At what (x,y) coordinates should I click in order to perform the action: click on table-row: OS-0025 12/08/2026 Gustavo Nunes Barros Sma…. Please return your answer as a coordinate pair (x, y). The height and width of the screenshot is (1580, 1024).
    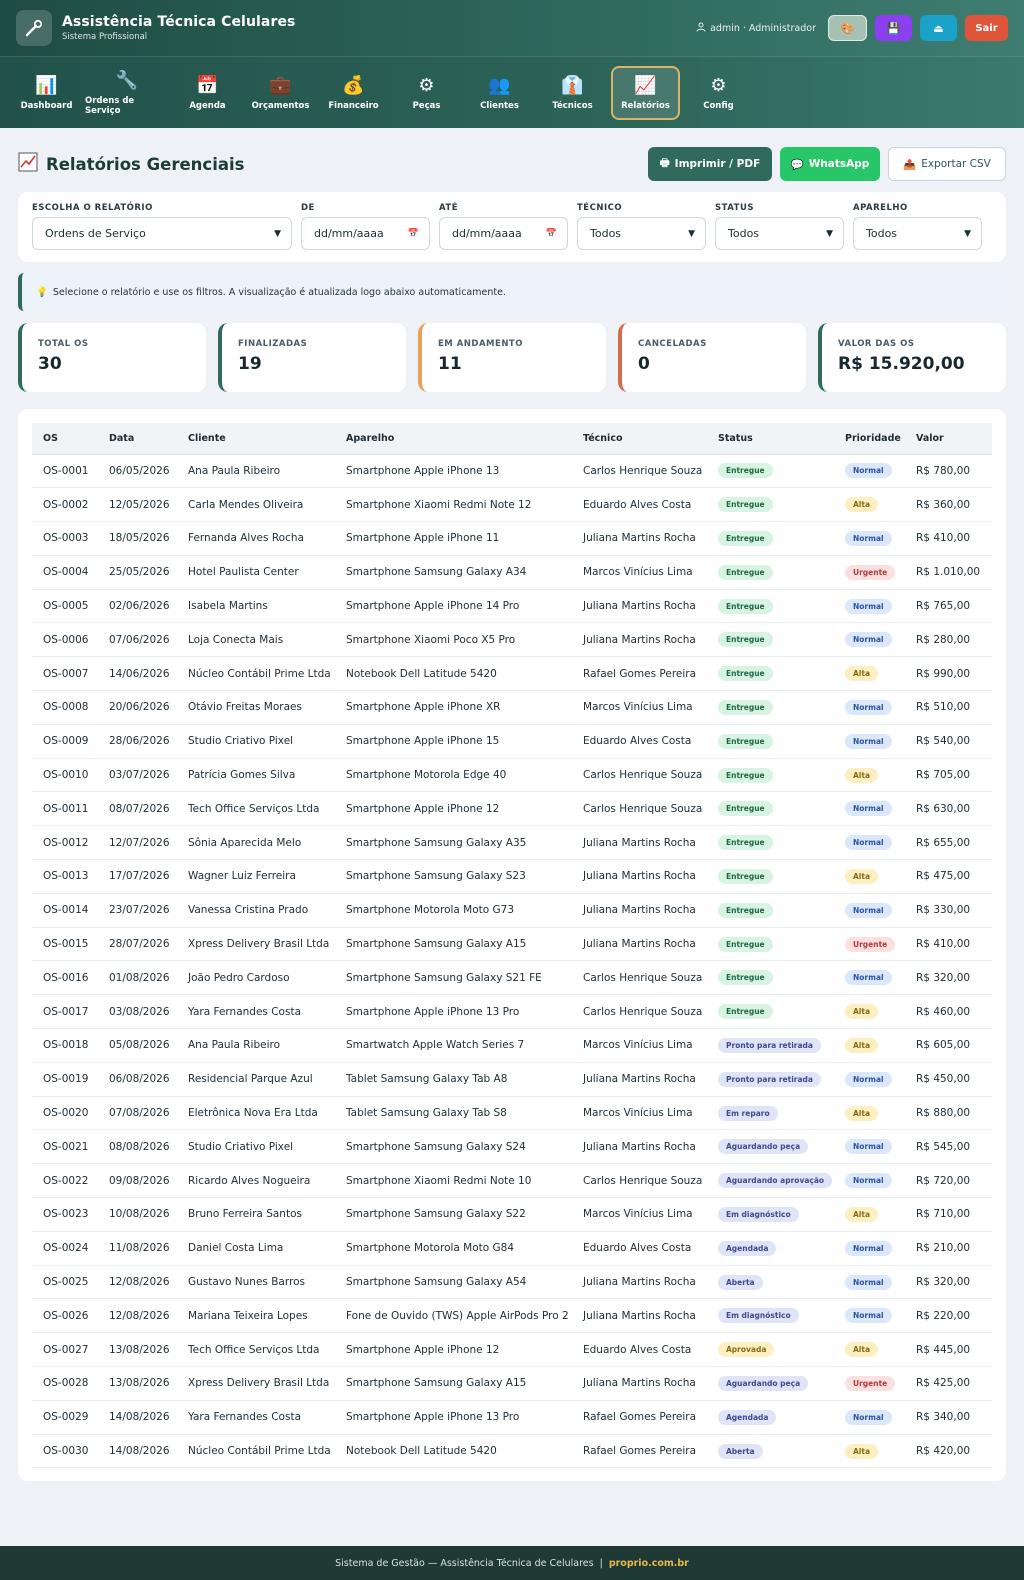
    Looking at the image, I should click on (512, 1282).